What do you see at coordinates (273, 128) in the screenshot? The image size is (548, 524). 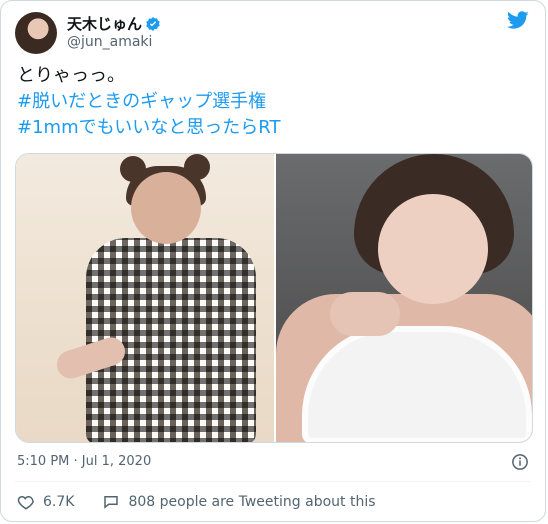 I see `hashtag-2: #1mmでもいいなと思ったらRT` at bounding box center [273, 128].